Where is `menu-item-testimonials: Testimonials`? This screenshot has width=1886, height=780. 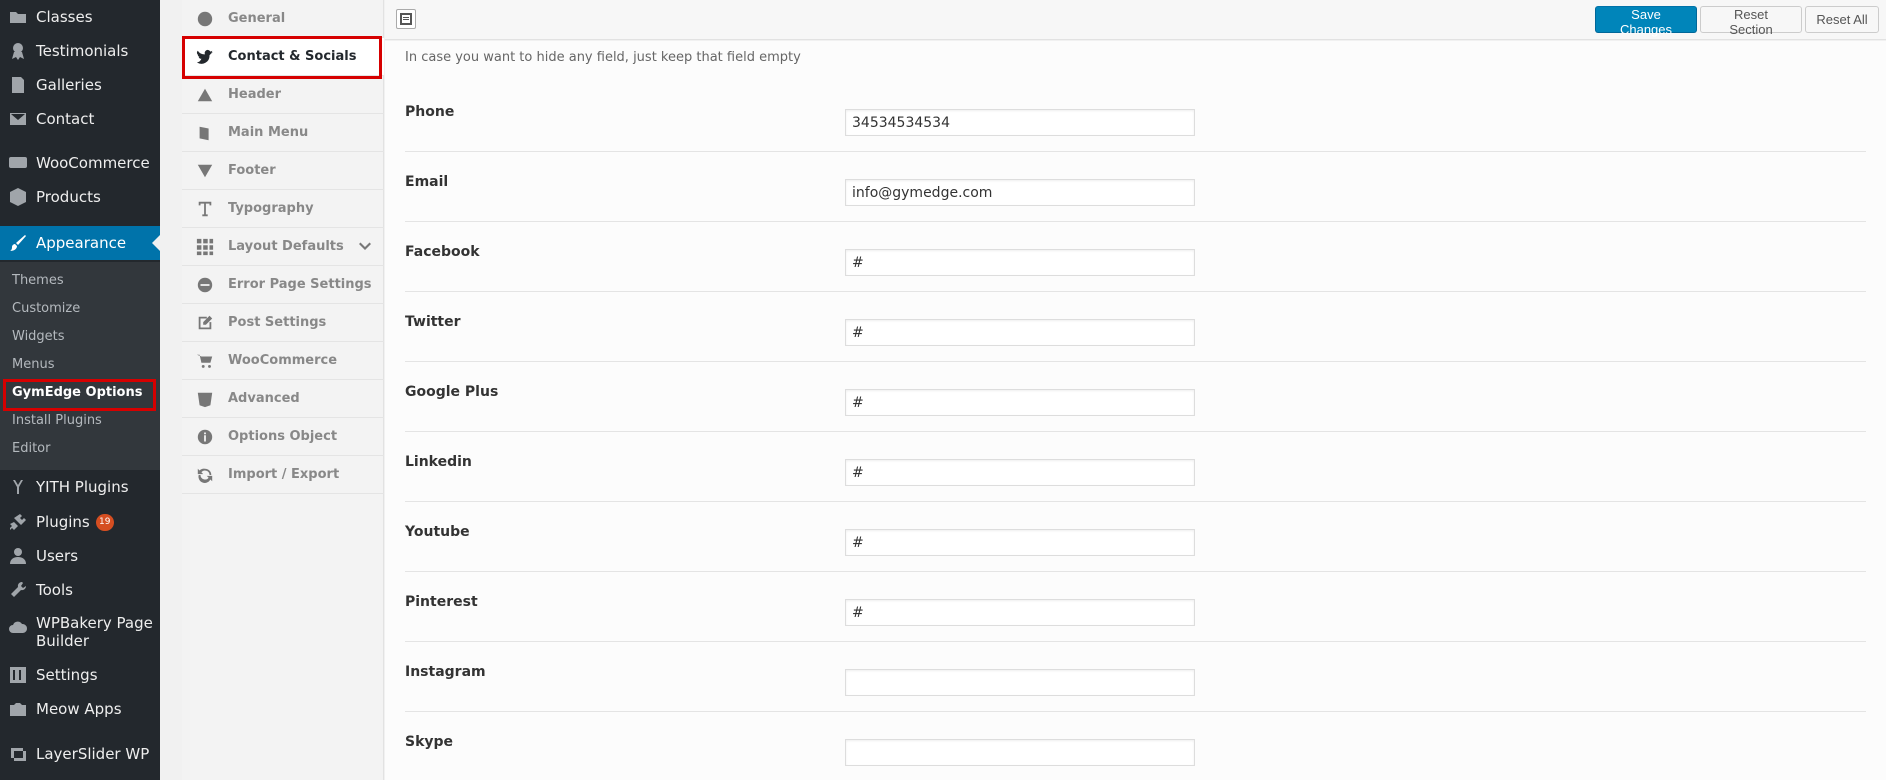 menu-item-testimonials: Testimonials is located at coordinates (80, 51).